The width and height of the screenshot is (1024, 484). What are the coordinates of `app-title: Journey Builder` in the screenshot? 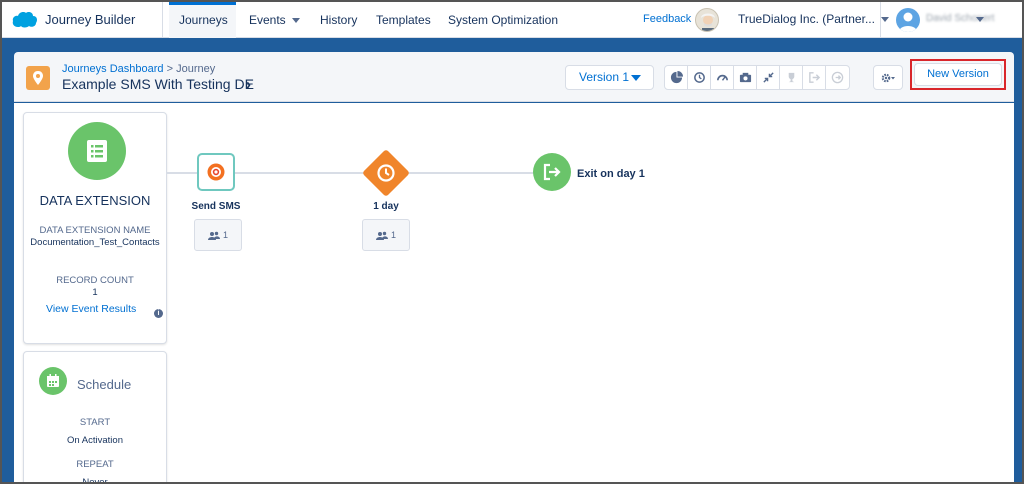 It's located at (90, 19).